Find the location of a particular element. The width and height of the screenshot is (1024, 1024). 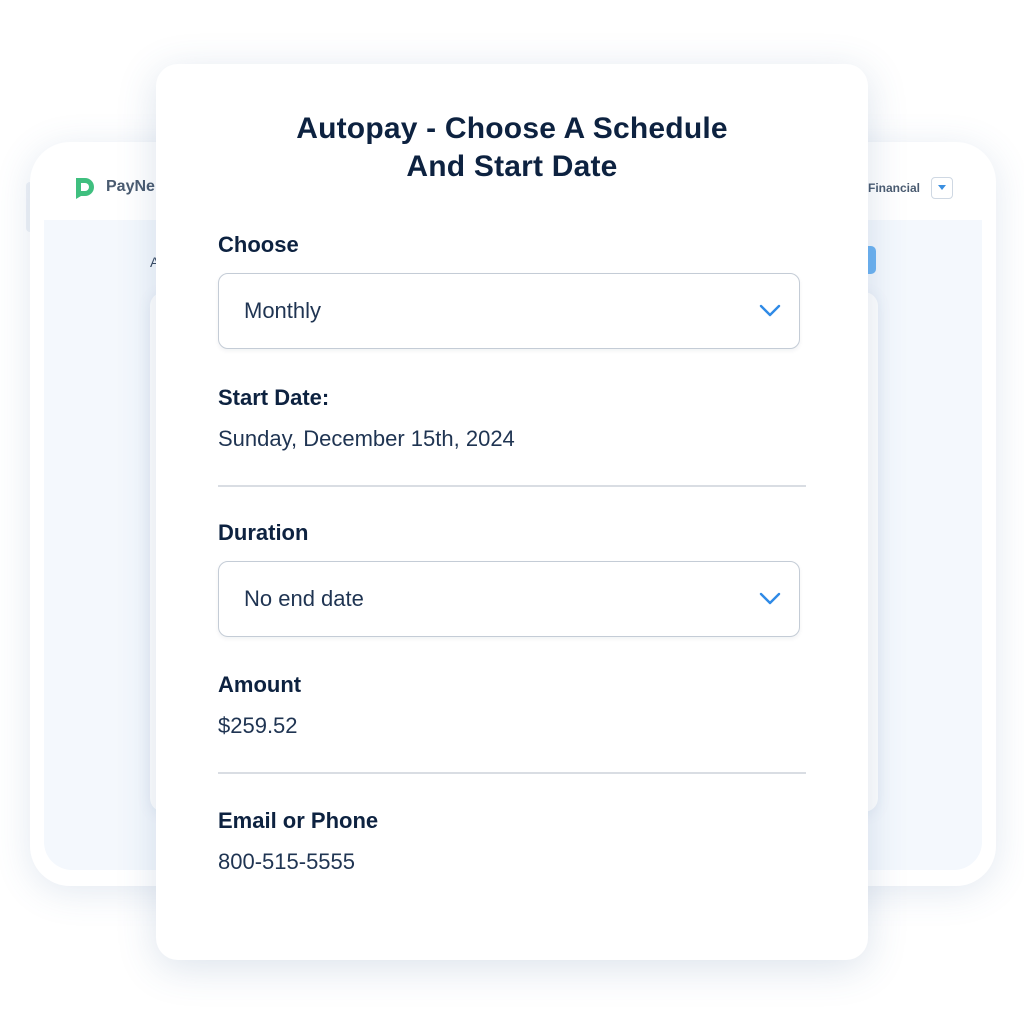

schedule-label: Choose is located at coordinates (258, 244).